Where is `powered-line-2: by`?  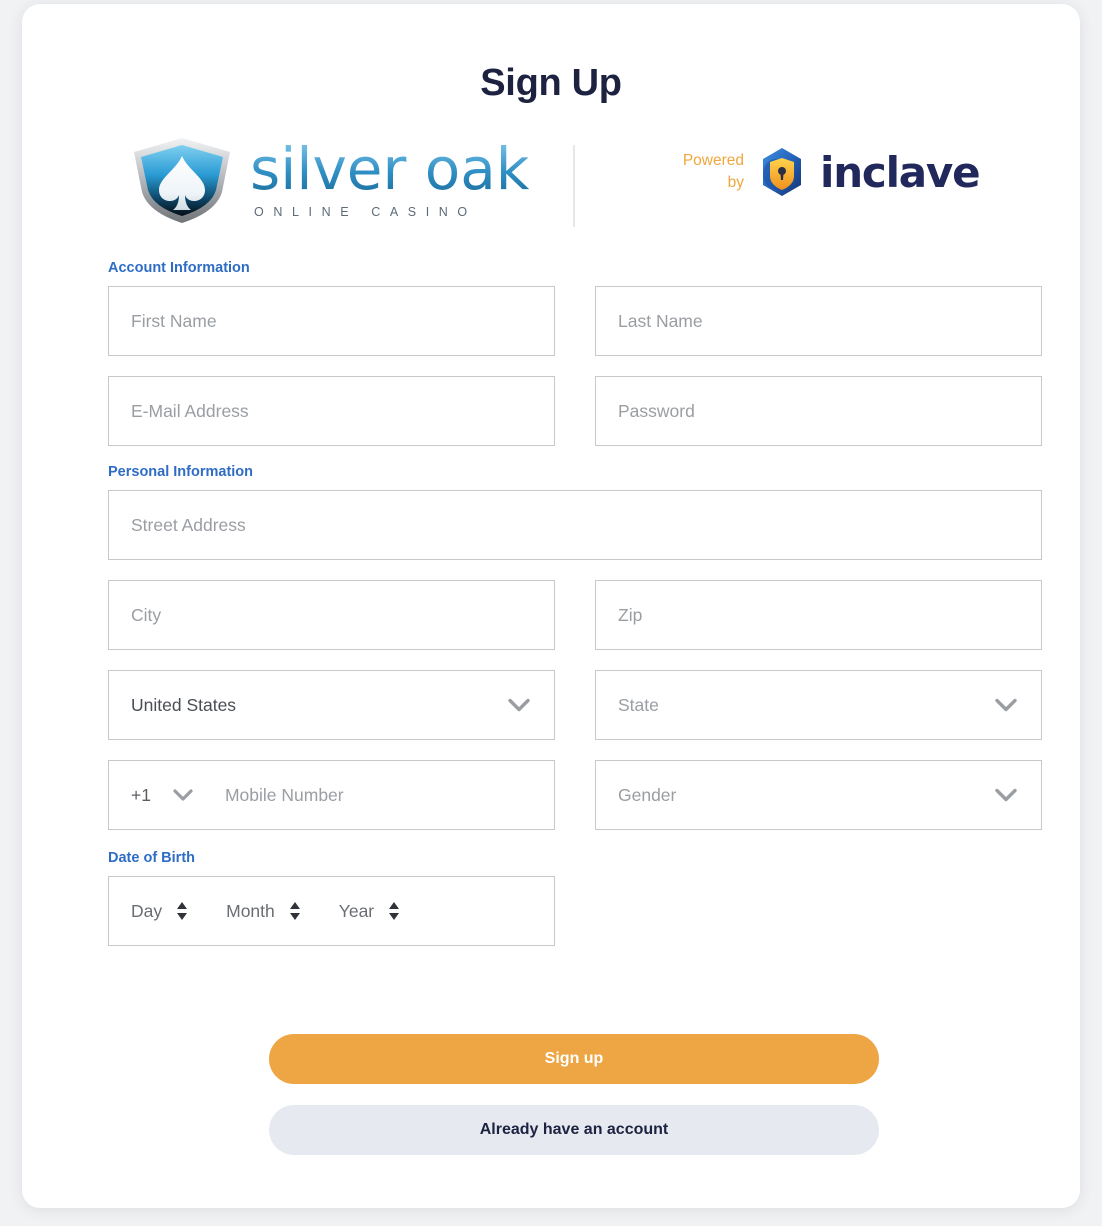
powered-line-2: by is located at coordinates (735, 182).